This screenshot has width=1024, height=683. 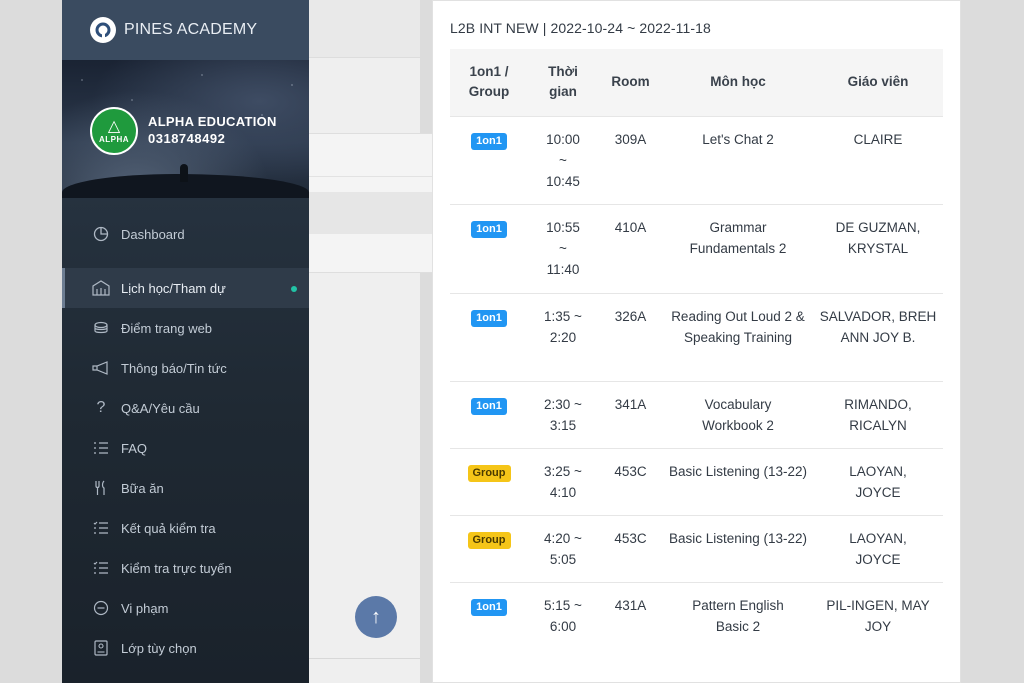 I want to click on list-icon, so click(x=101, y=448).